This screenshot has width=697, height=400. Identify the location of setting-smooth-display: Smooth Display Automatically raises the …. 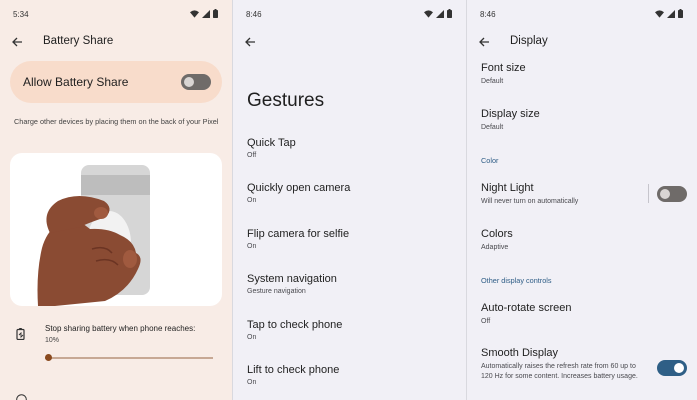
(556, 372).